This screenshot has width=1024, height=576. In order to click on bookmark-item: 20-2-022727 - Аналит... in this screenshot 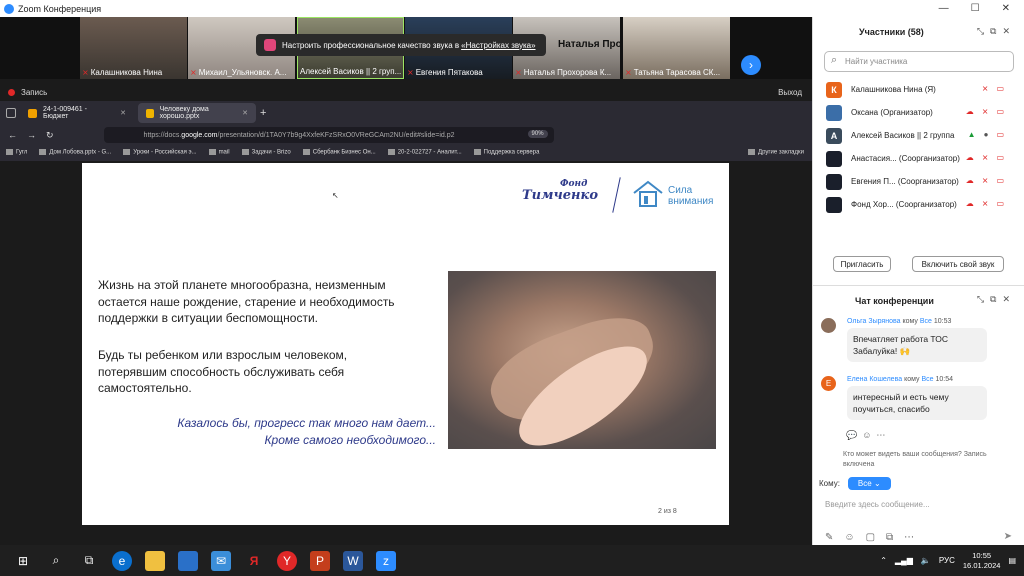, I will do `click(425, 152)`.